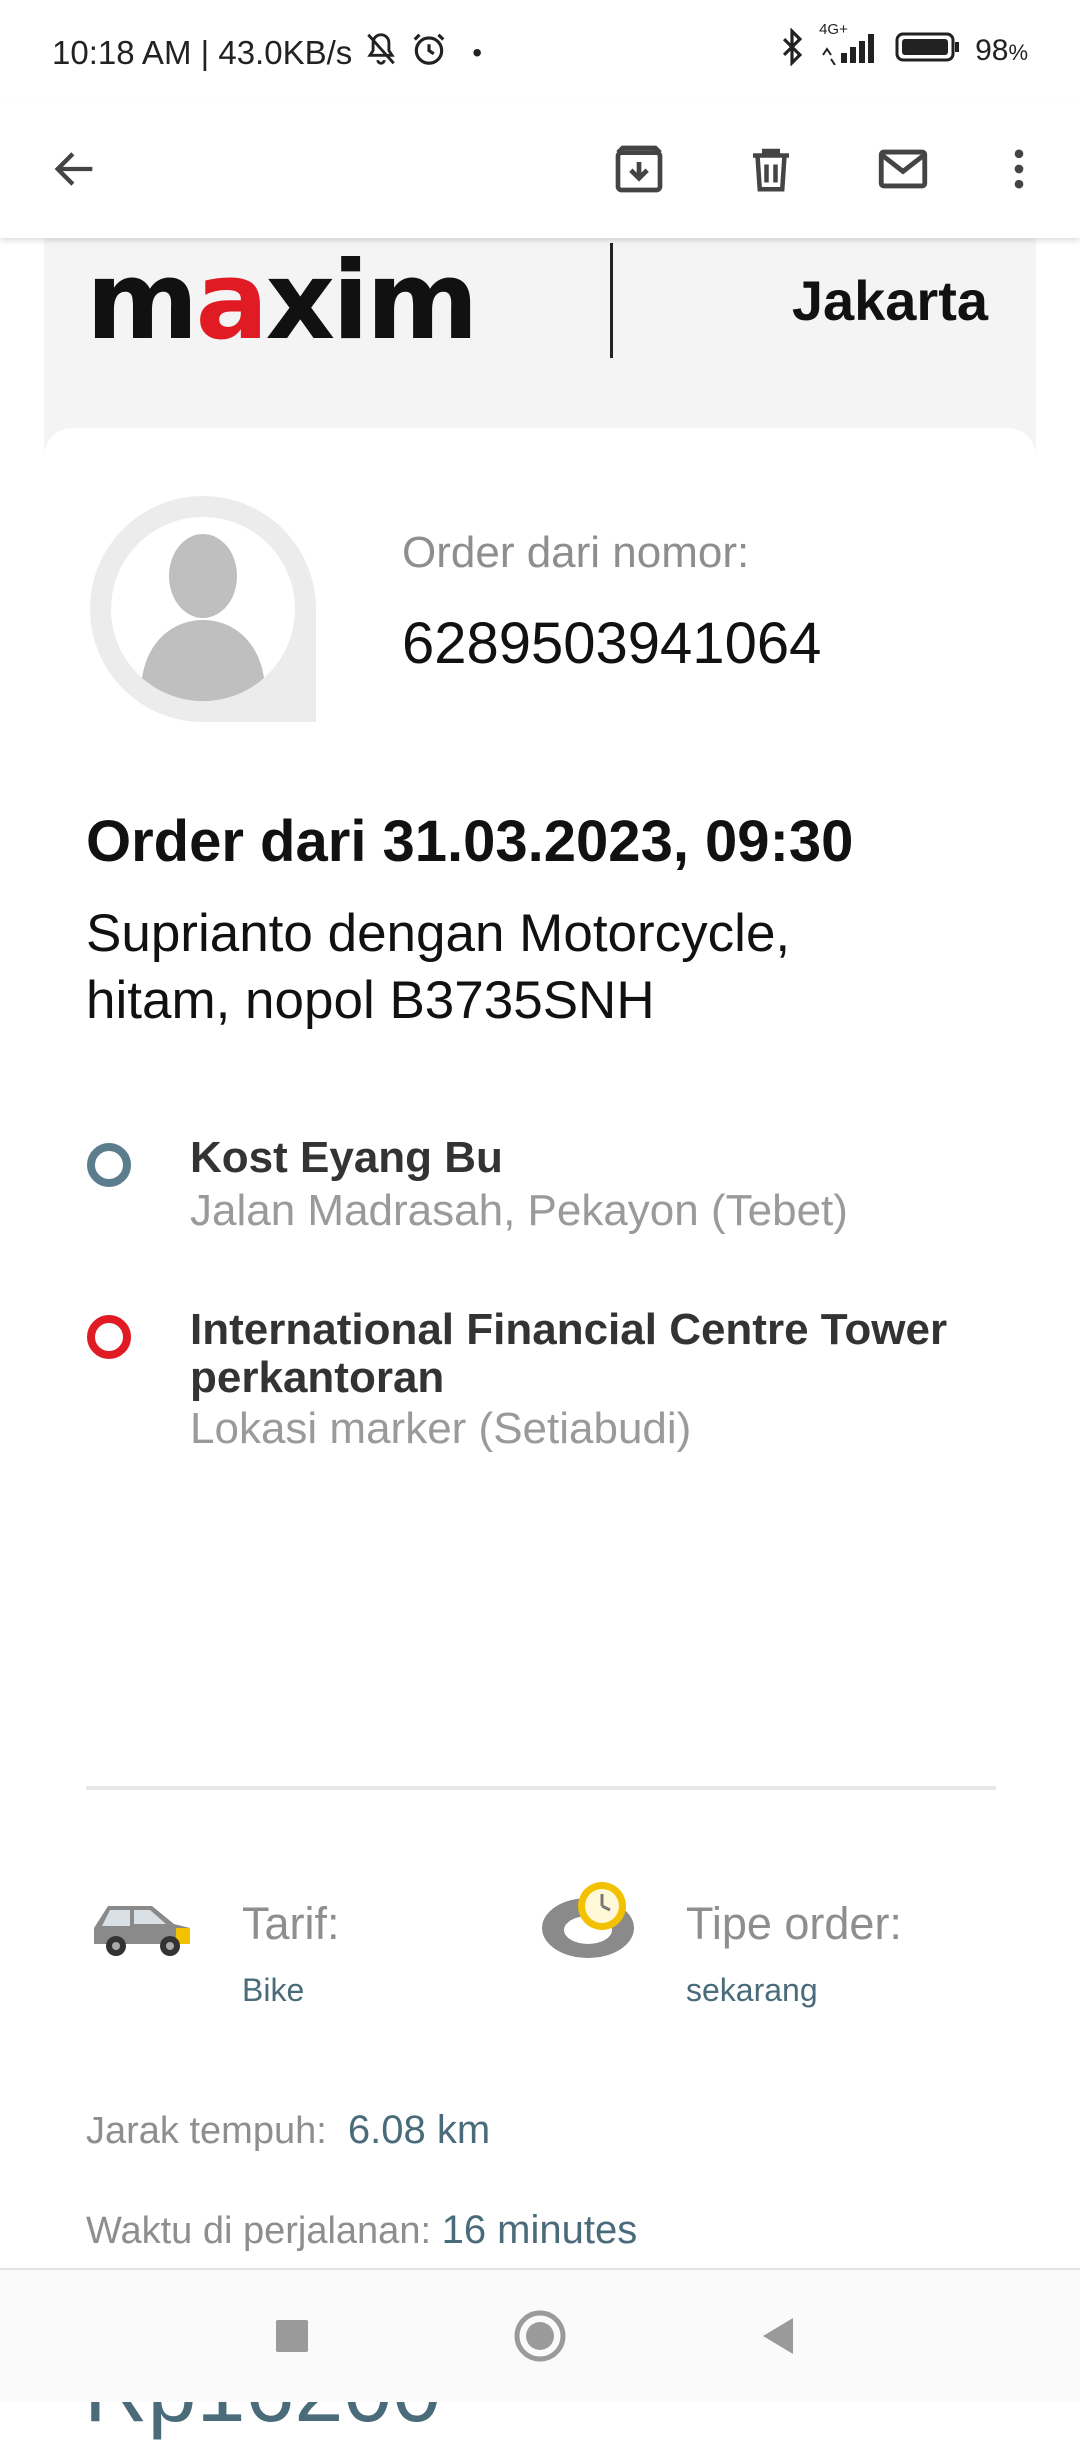  Describe the element at coordinates (792, 50) in the screenshot. I see `bluetooth-icon` at that location.